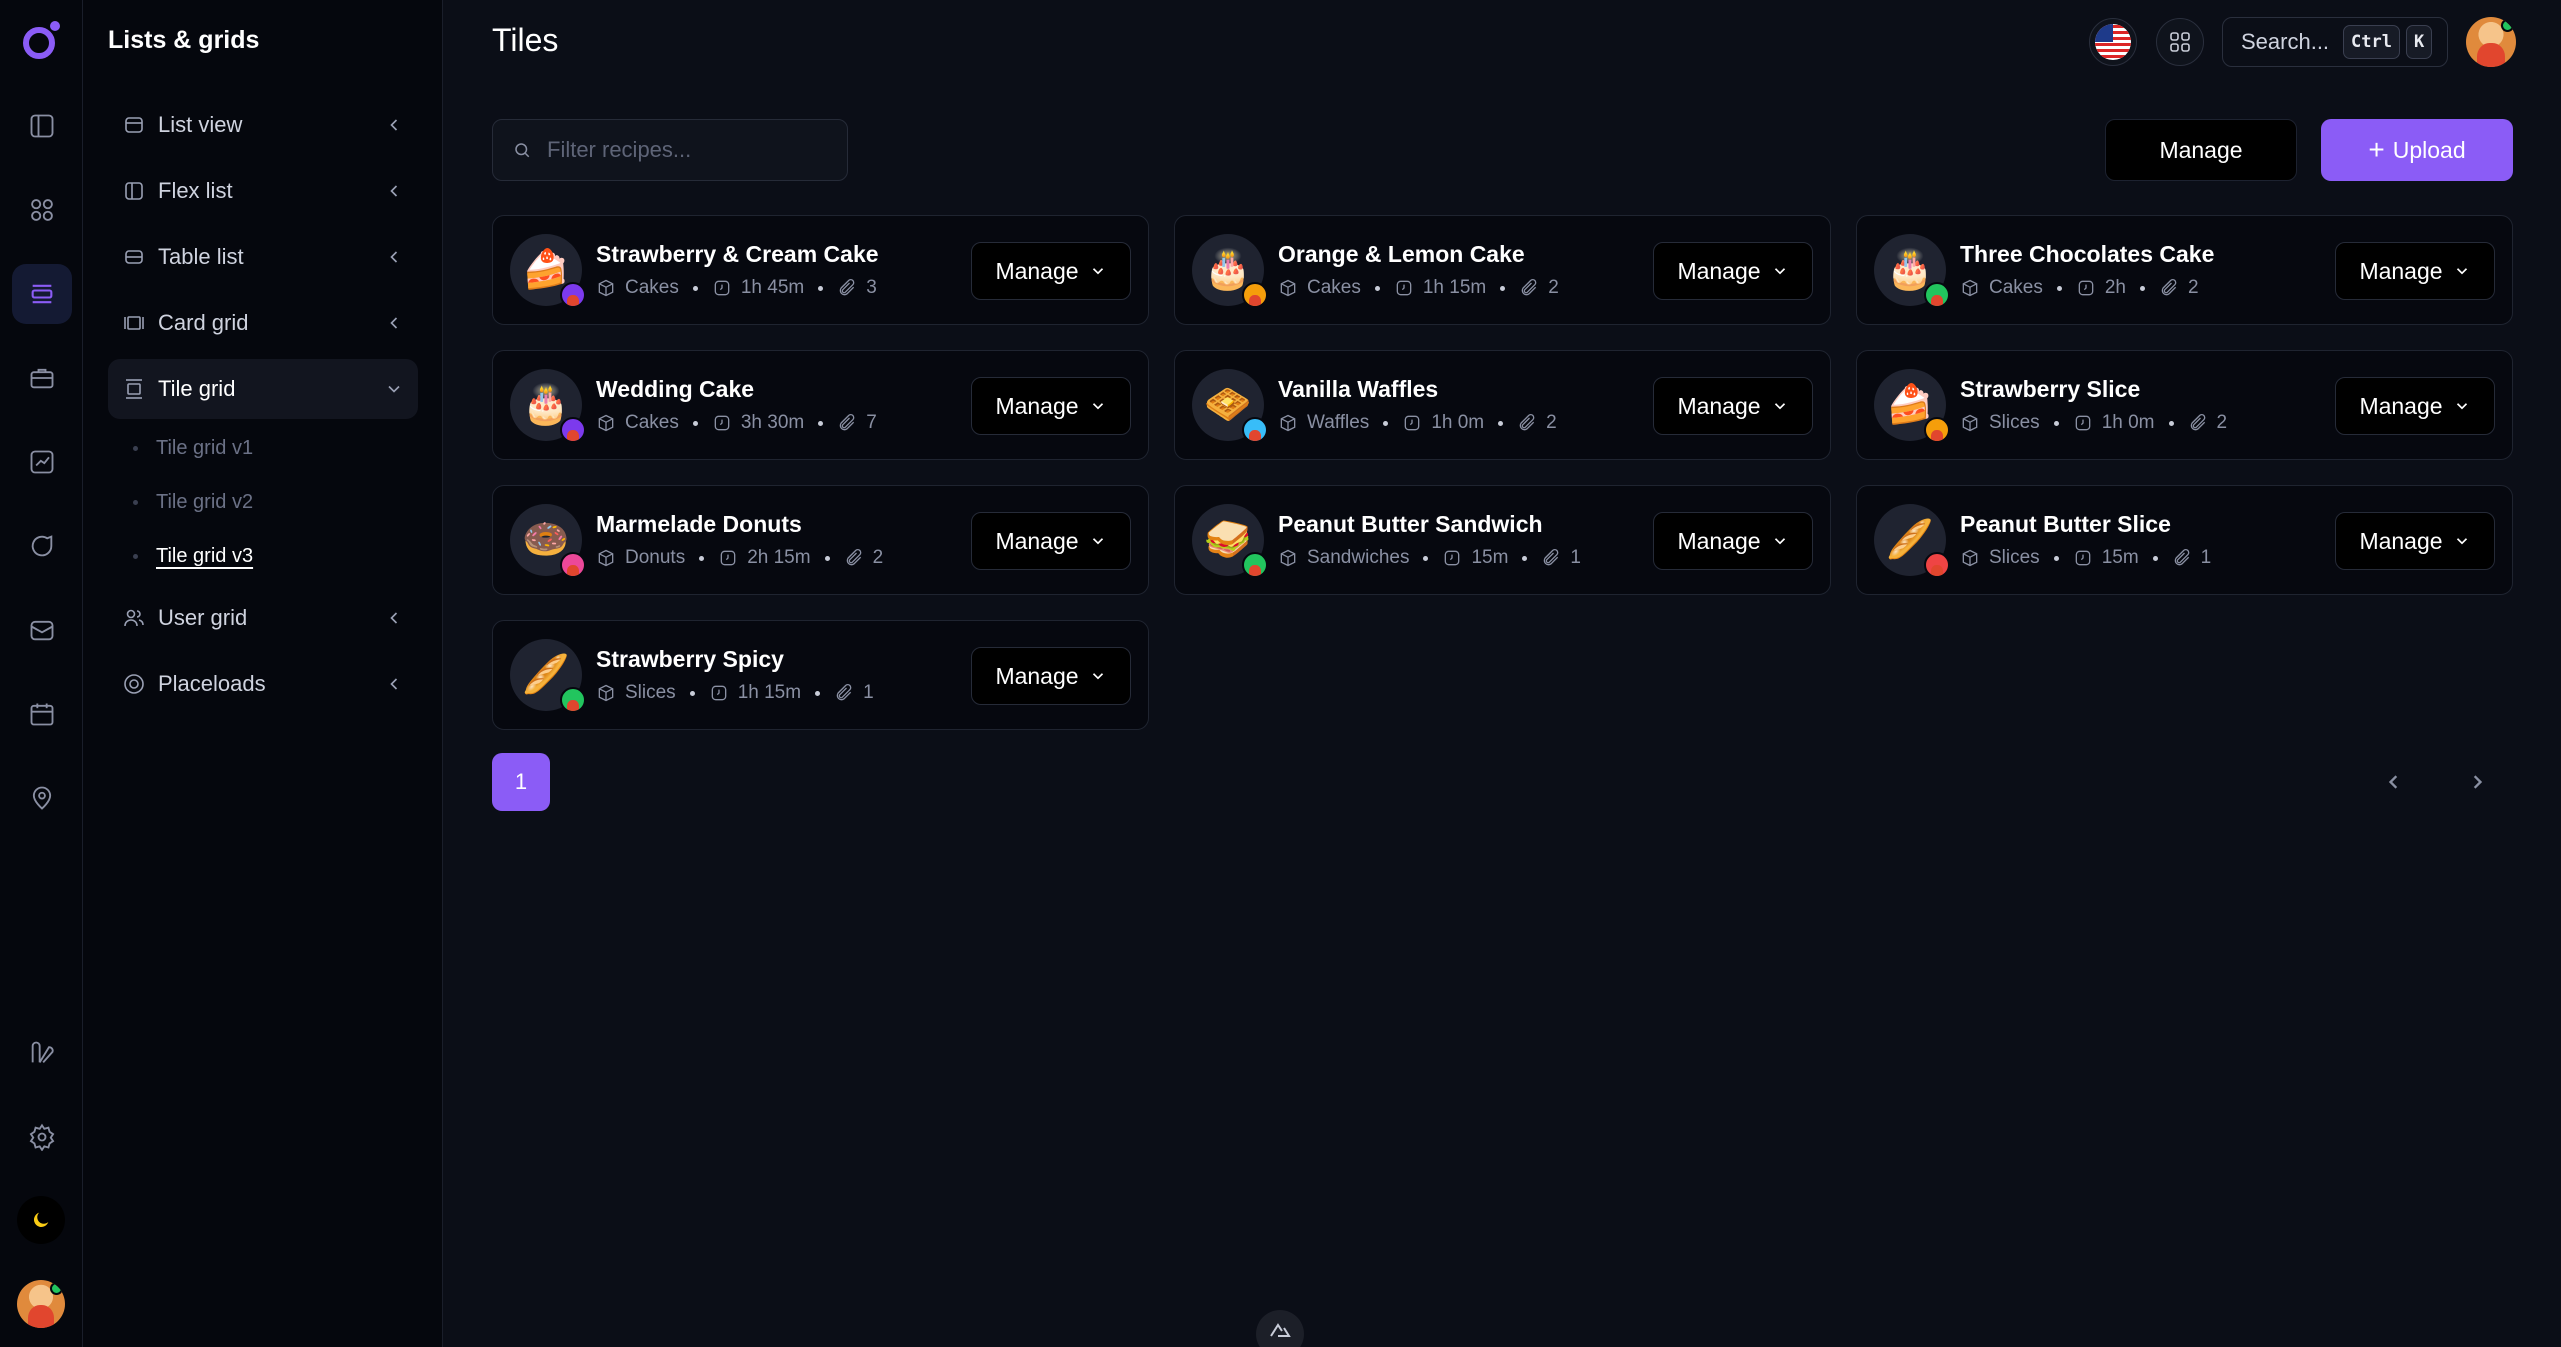 Image resolution: width=2561 pixels, height=1347 pixels. I want to click on page-button-1: 1, so click(521, 782).